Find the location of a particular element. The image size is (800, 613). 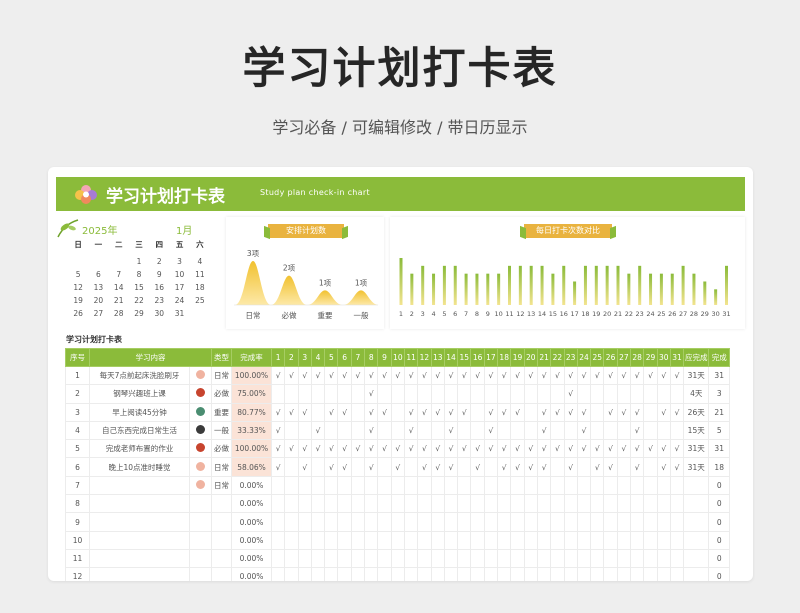

row-type: 必做 is located at coordinates (221, 394).